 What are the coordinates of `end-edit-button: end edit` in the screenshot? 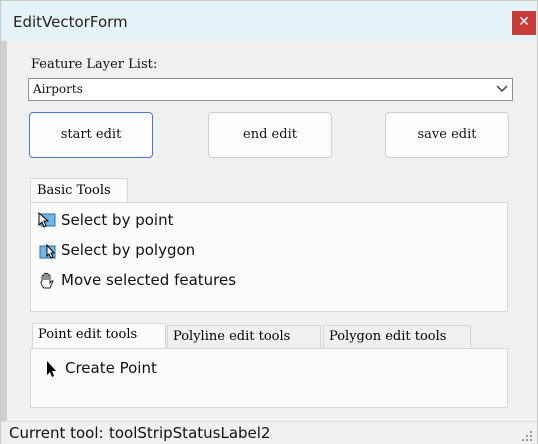 It's located at (270, 135).